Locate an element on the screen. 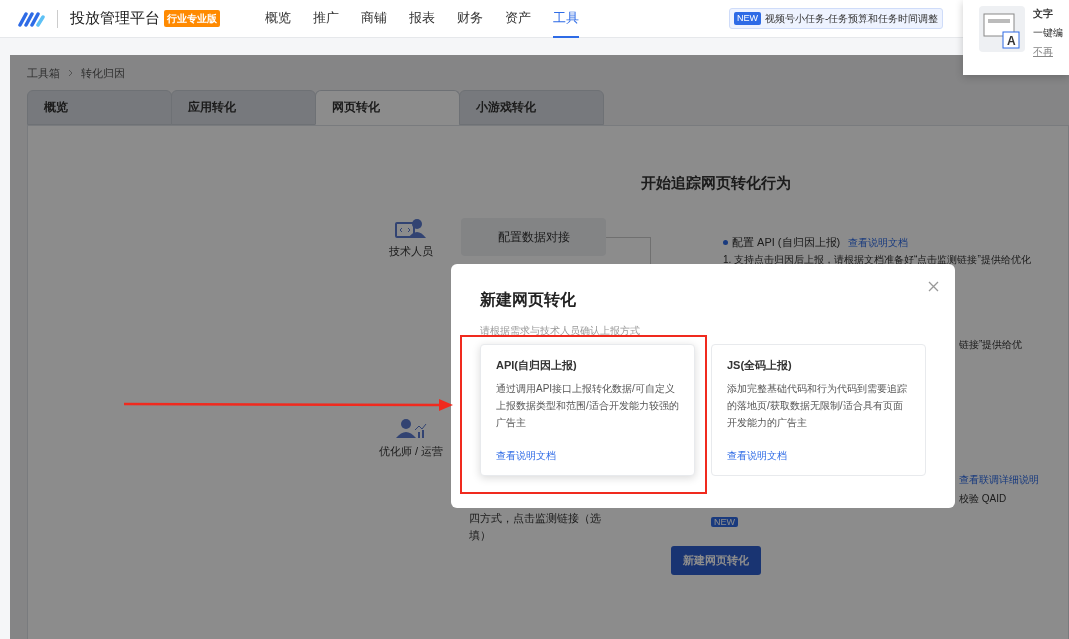  person-chart-icon is located at coordinates (411, 428).